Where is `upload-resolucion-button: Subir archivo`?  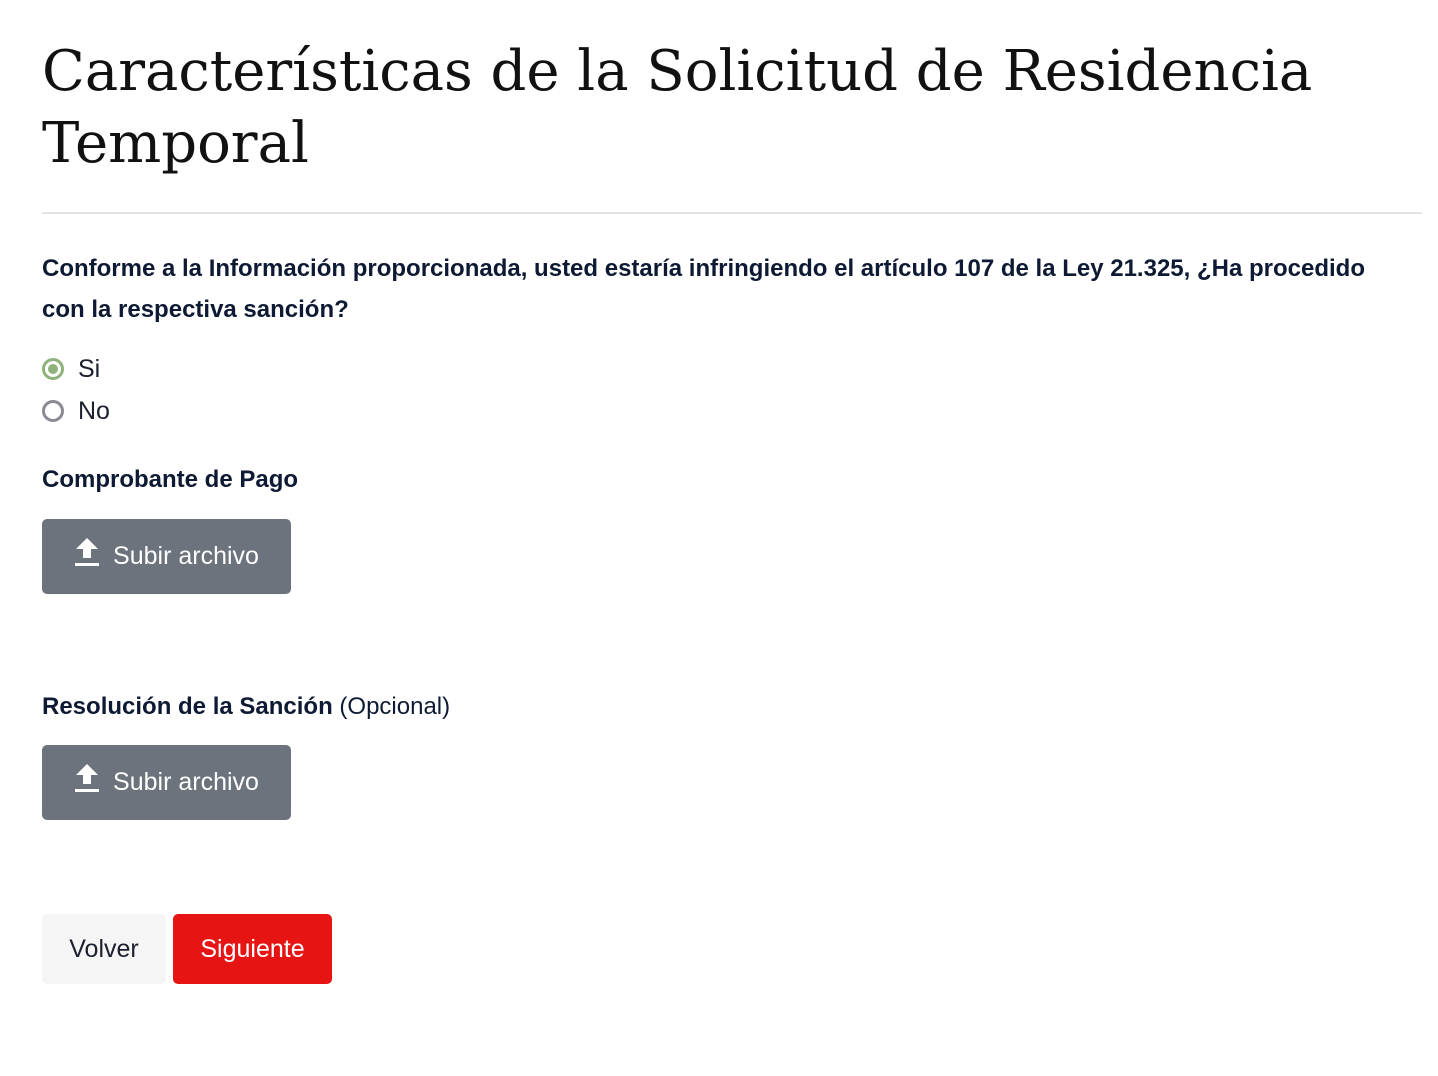 upload-resolucion-button: Subir archivo is located at coordinates (166, 782).